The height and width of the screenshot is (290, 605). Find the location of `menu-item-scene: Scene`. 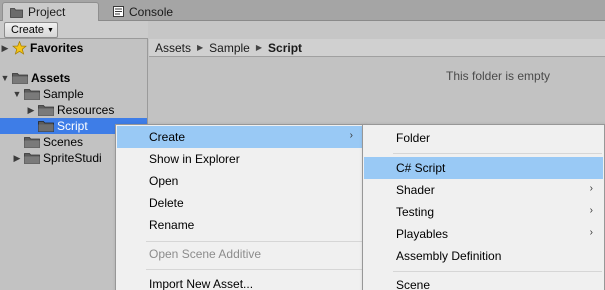

menu-item-scene: Scene is located at coordinates (483, 282).